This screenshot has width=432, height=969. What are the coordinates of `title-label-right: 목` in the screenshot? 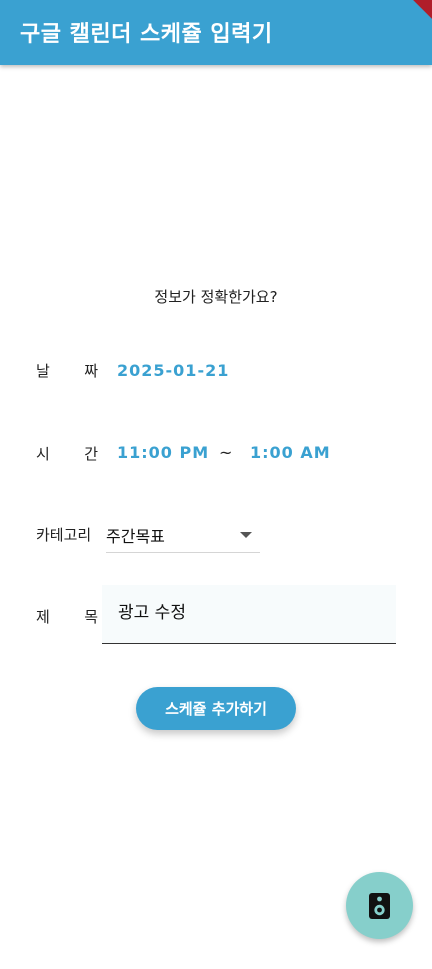 It's located at (91, 617).